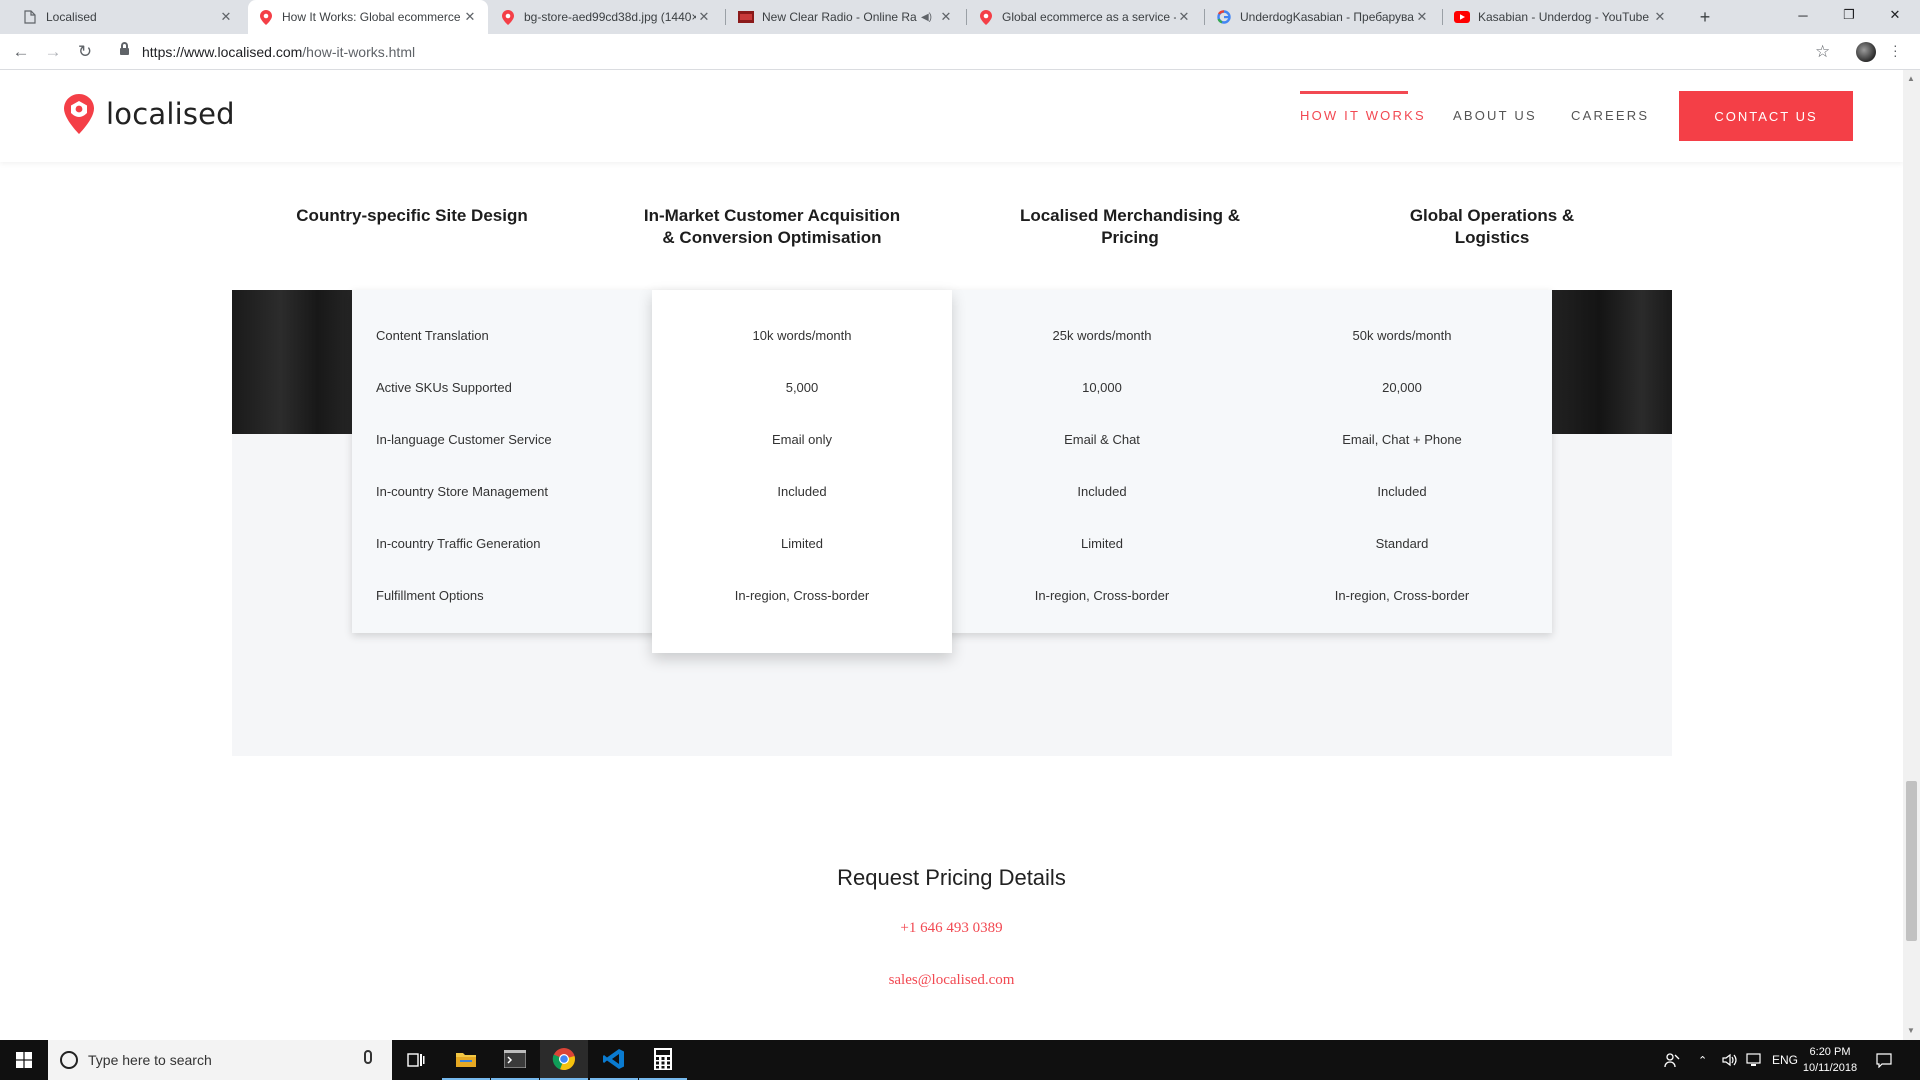 This screenshot has width=1920, height=1080. I want to click on calculator-icon, so click(663, 1060).